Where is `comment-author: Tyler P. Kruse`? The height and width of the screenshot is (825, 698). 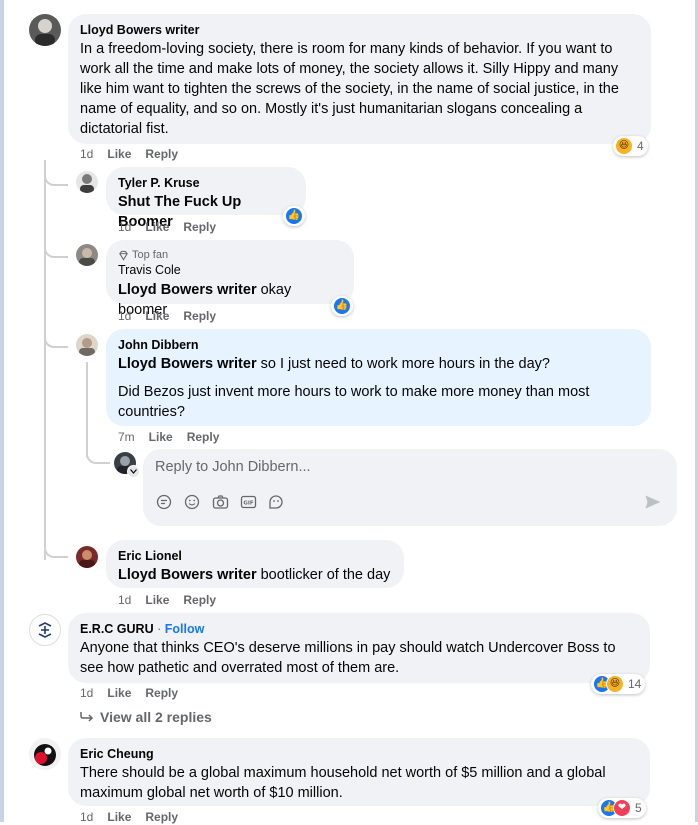 comment-author: Tyler P. Kruse is located at coordinates (206, 183).